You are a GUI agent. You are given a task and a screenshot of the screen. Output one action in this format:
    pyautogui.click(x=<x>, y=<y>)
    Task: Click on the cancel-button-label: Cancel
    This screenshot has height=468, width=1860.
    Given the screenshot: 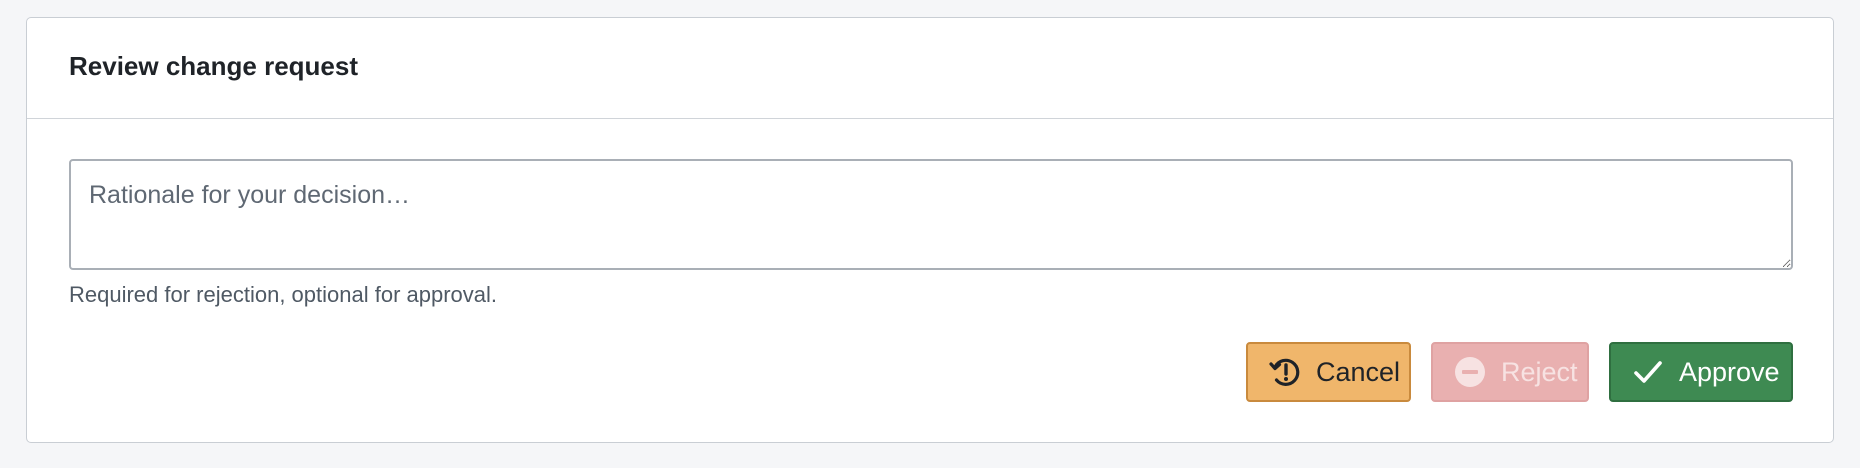 What is the action you would take?
    pyautogui.click(x=1358, y=371)
    